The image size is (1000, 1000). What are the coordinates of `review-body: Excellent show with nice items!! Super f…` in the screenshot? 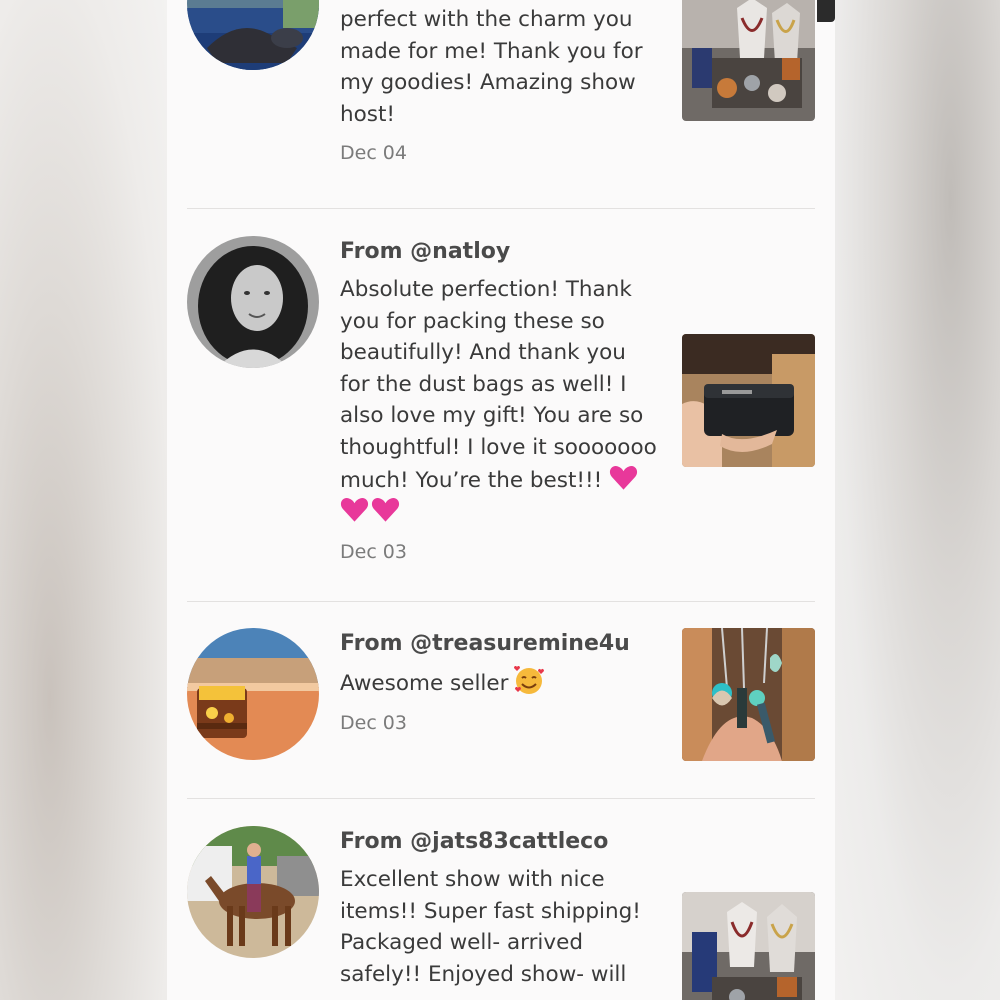 It's located at (490, 927).